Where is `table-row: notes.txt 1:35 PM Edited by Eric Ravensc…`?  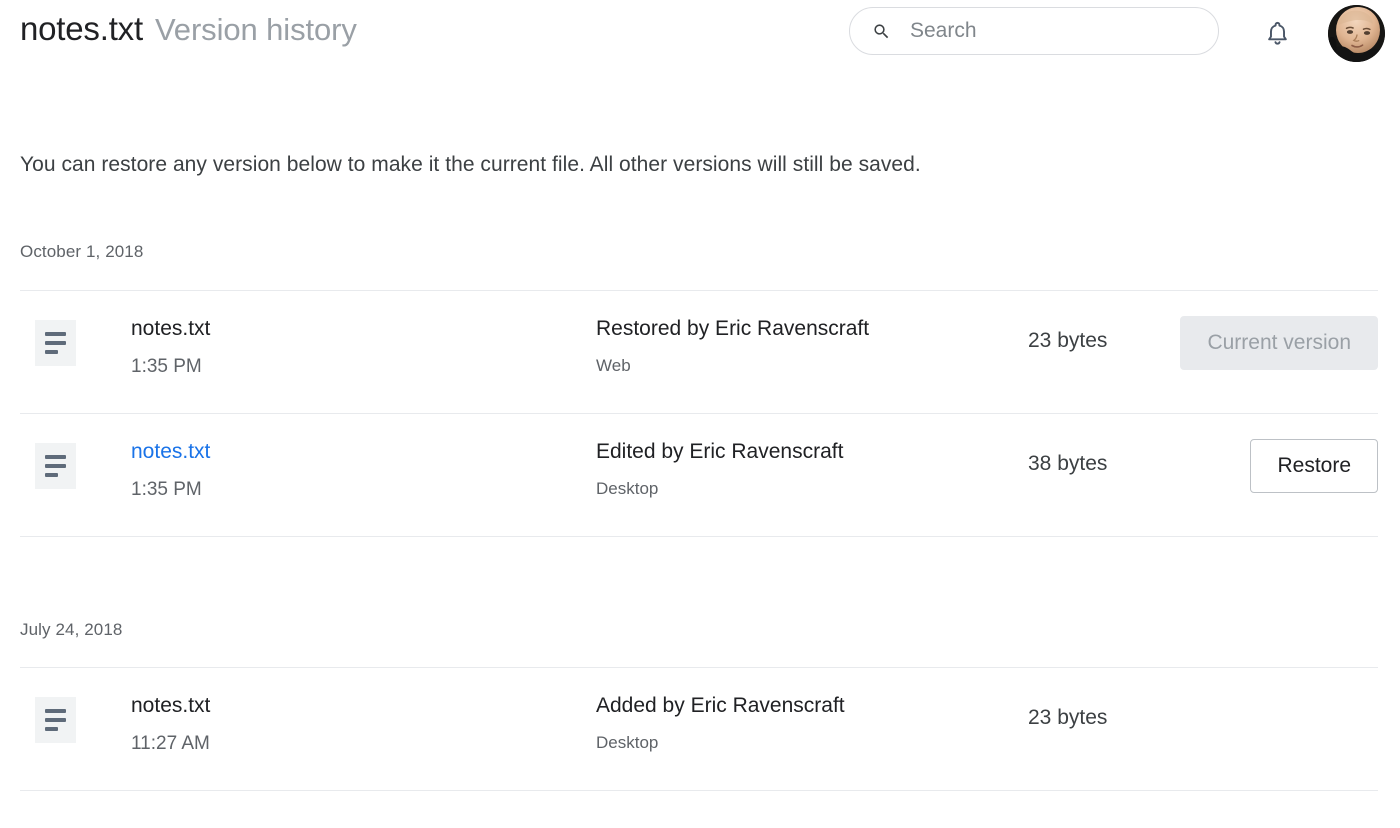 table-row: notes.txt 1:35 PM Edited by Eric Ravensc… is located at coordinates (699, 475).